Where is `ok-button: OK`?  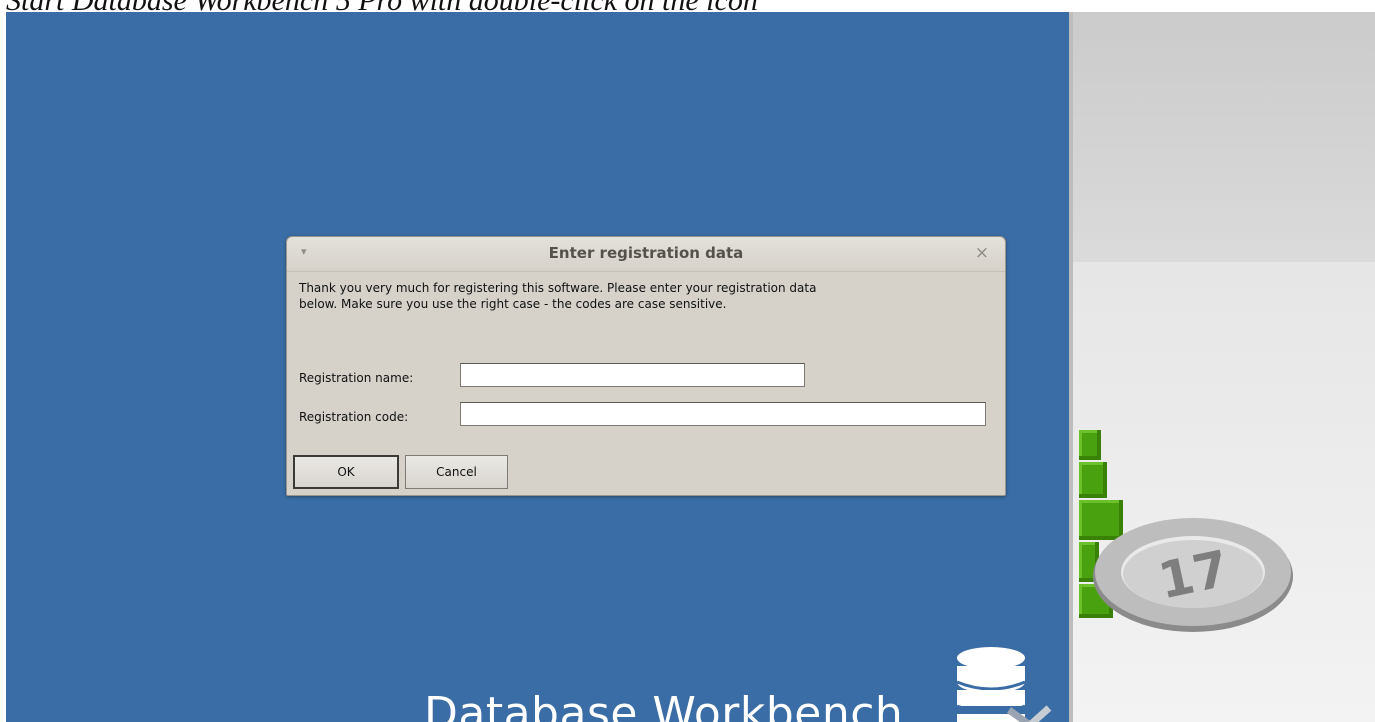
ok-button: OK is located at coordinates (346, 472).